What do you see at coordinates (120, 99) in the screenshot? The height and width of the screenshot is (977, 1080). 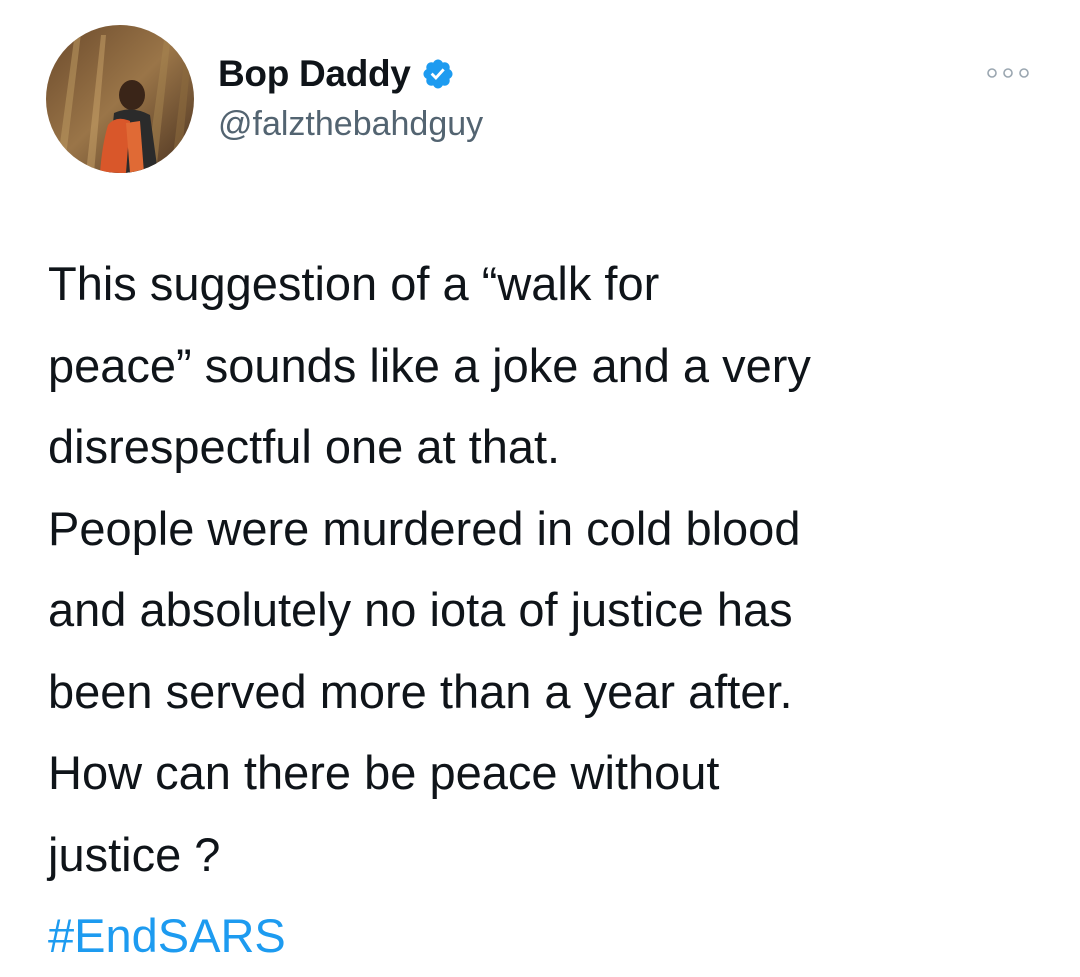 I see `avatar` at bounding box center [120, 99].